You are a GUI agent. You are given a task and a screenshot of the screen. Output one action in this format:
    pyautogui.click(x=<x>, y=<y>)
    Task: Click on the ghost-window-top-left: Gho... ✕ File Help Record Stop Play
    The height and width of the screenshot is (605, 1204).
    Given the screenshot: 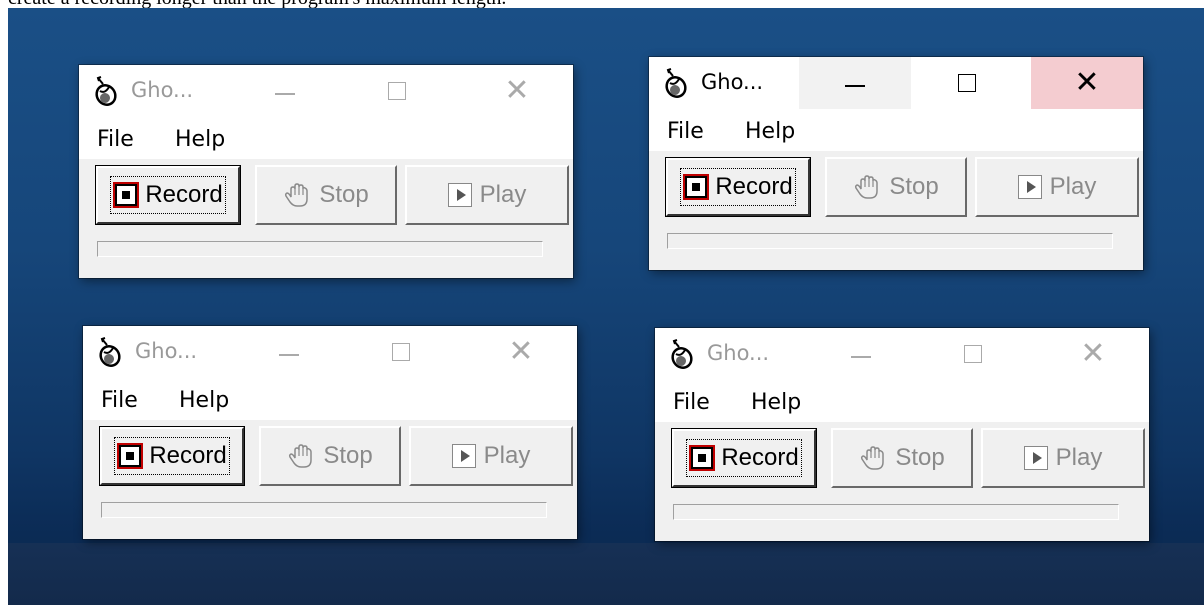 What is the action you would take?
    pyautogui.click(x=326, y=171)
    